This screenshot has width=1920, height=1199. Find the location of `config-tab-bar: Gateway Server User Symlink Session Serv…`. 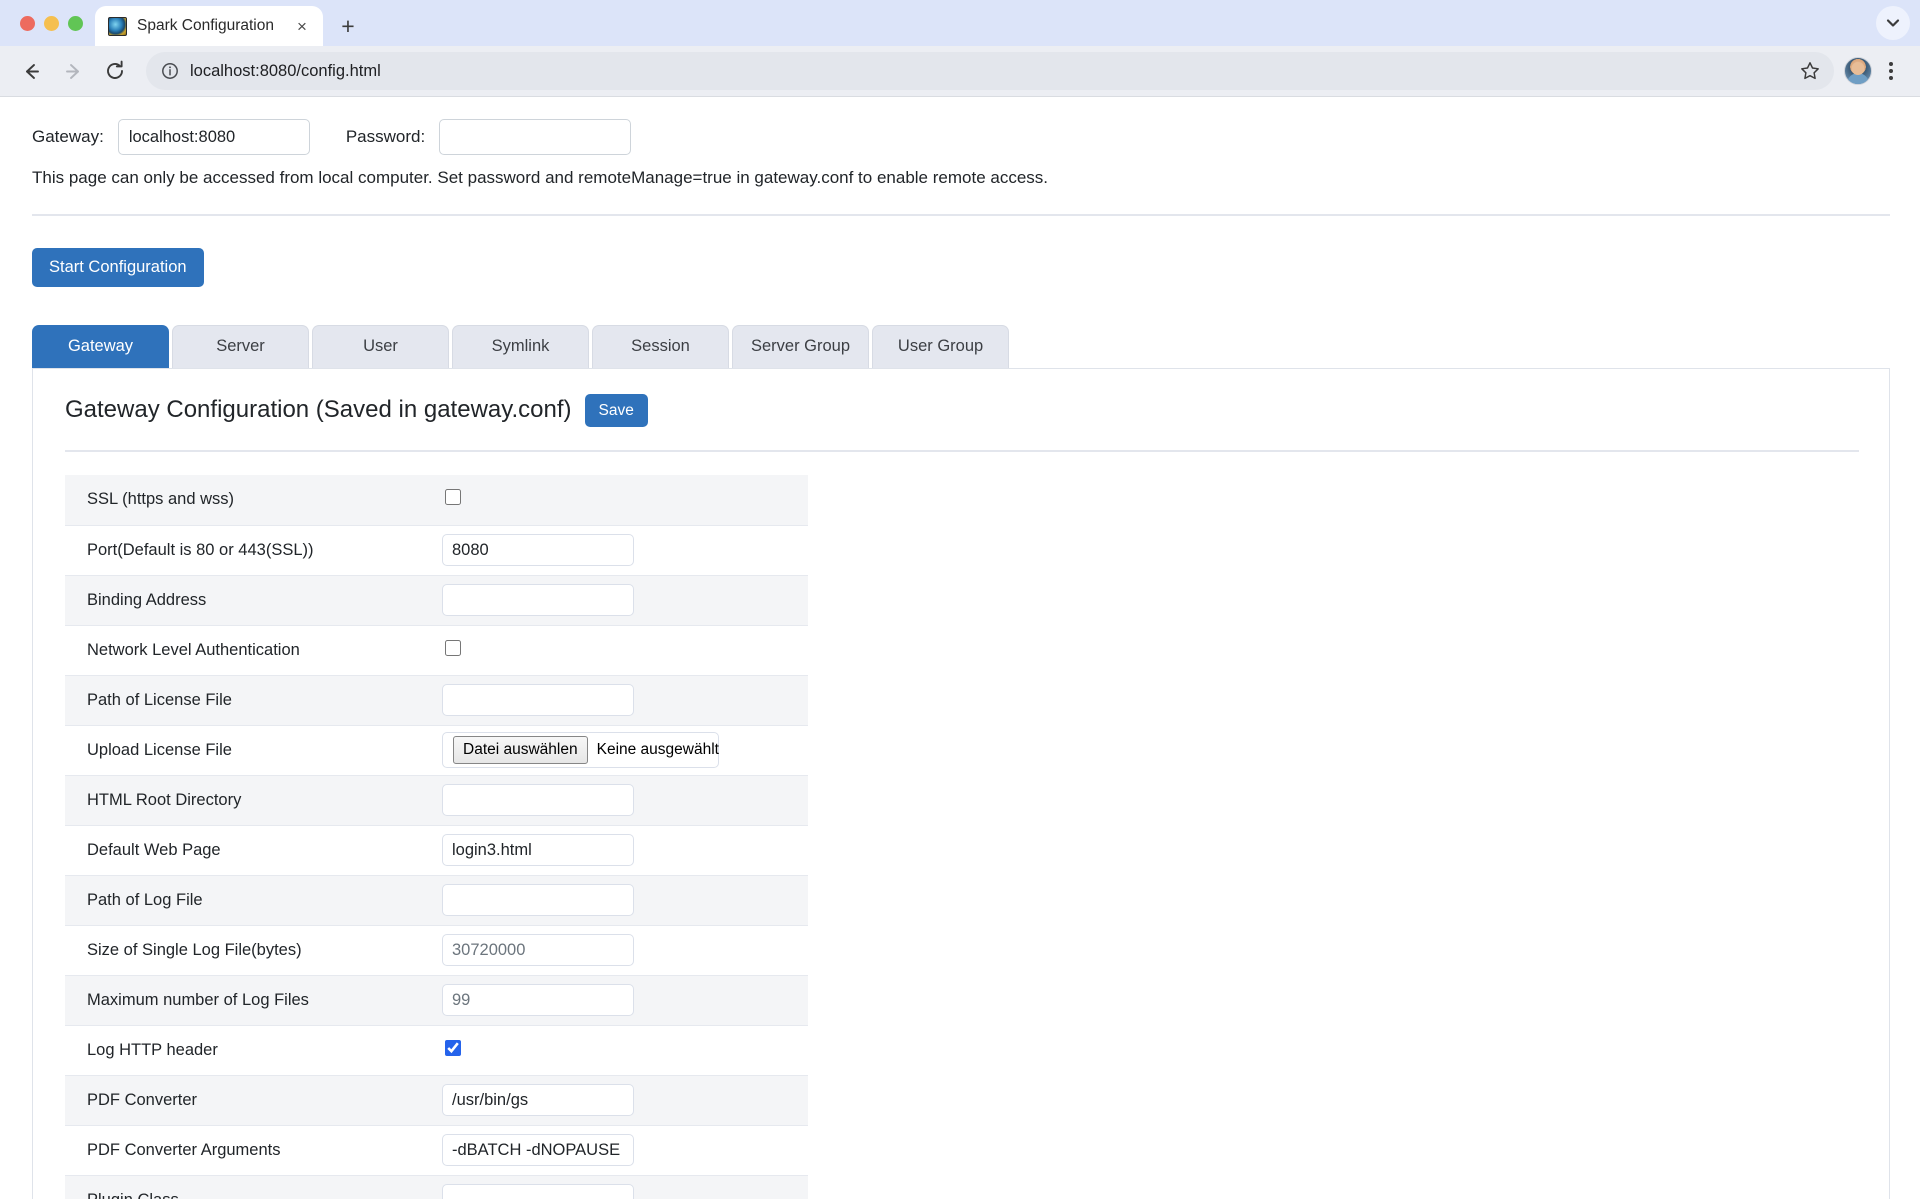

config-tab-bar: Gateway Server User Symlink Session Serv… is located at coordinates (976, 346).